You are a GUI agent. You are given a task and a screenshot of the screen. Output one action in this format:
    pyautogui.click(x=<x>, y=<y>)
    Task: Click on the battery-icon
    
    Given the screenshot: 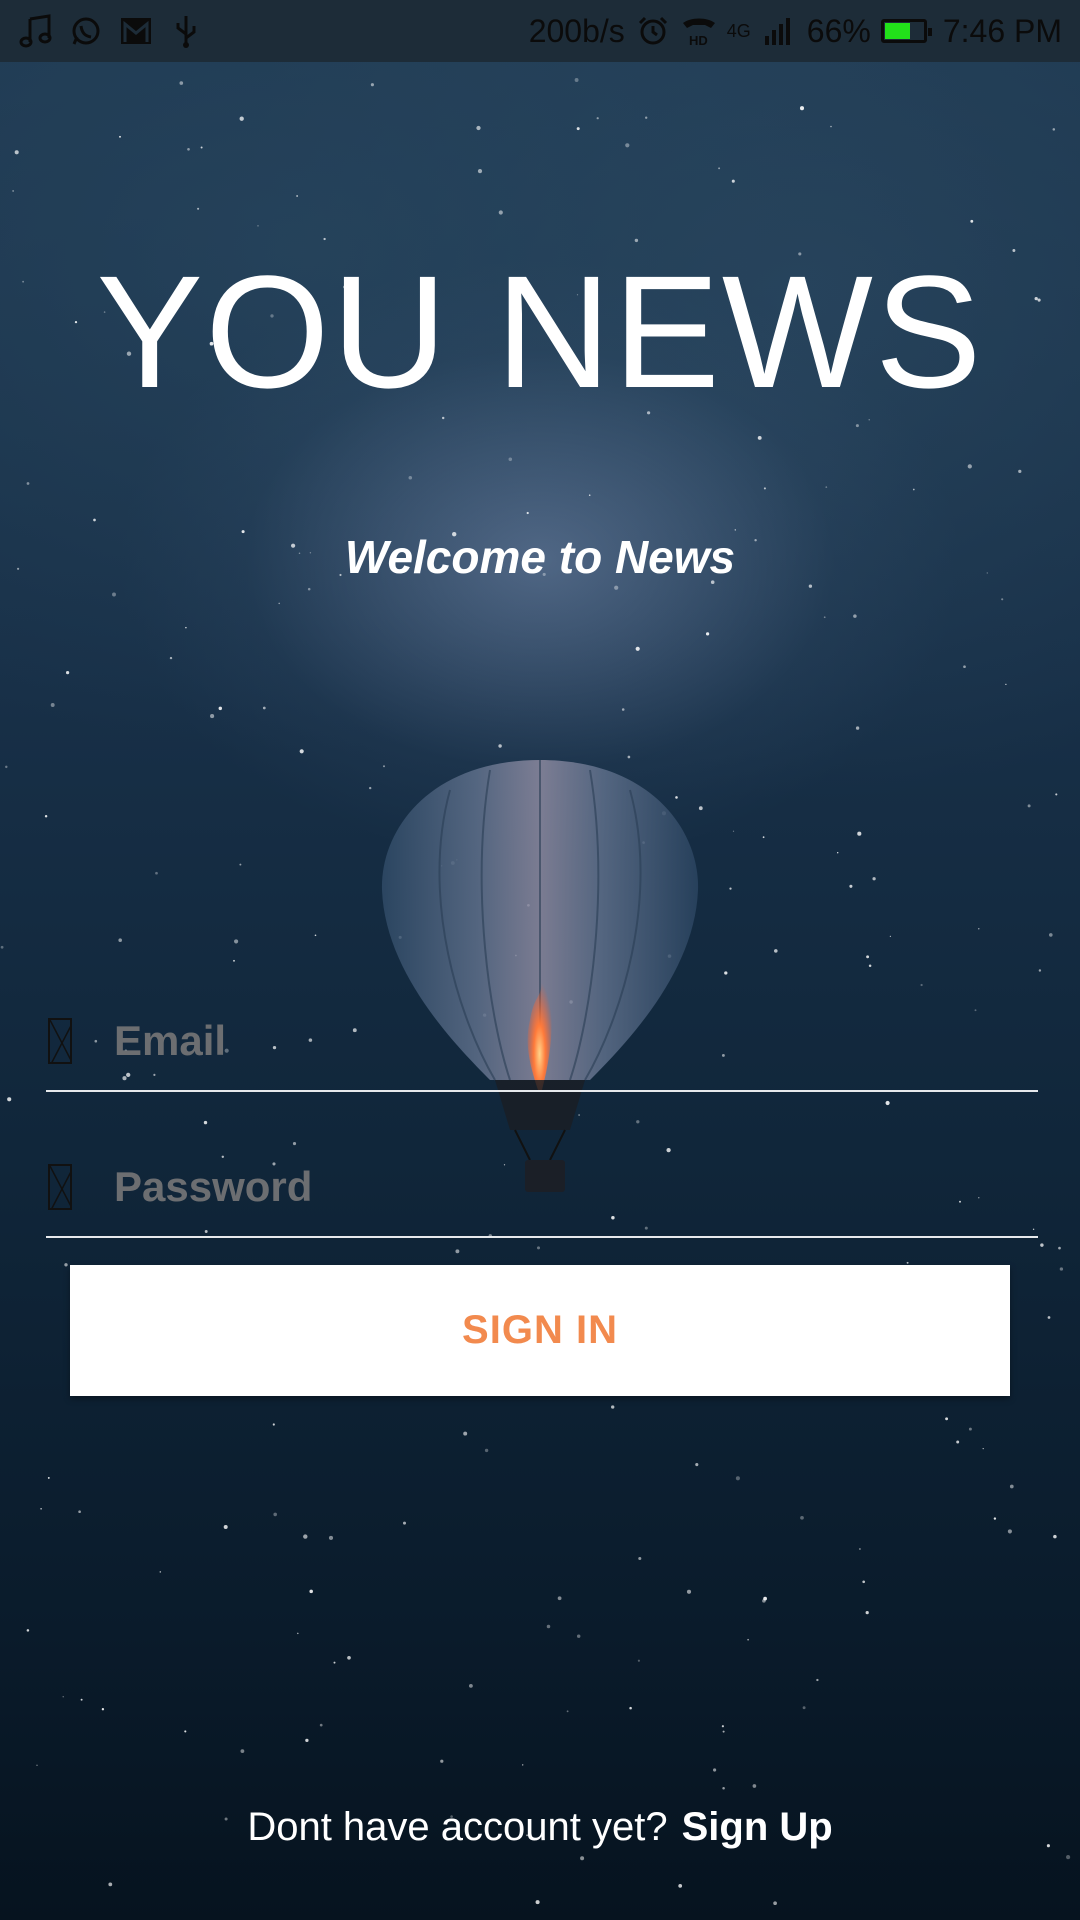 What is the action you would take?
    pyautogui.click(x=906, y=31)
    